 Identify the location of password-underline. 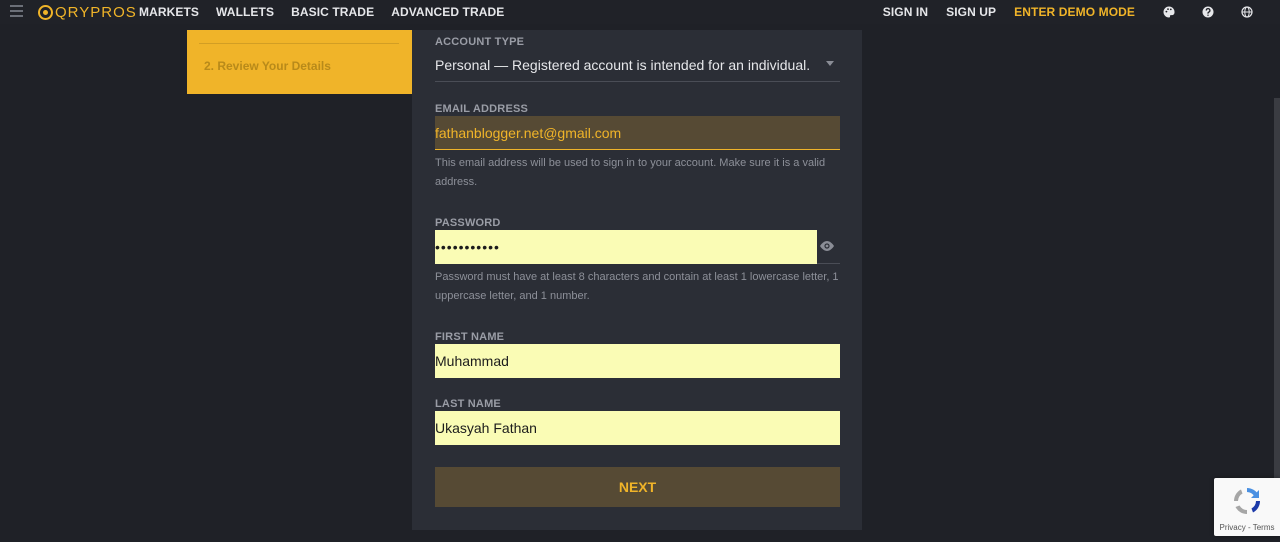
(828, 263).